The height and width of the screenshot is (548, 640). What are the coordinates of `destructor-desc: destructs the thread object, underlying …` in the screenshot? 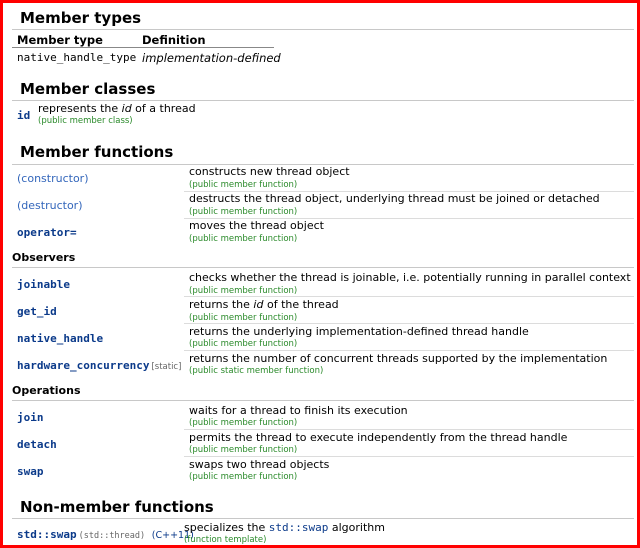 It's located at (394, 198).